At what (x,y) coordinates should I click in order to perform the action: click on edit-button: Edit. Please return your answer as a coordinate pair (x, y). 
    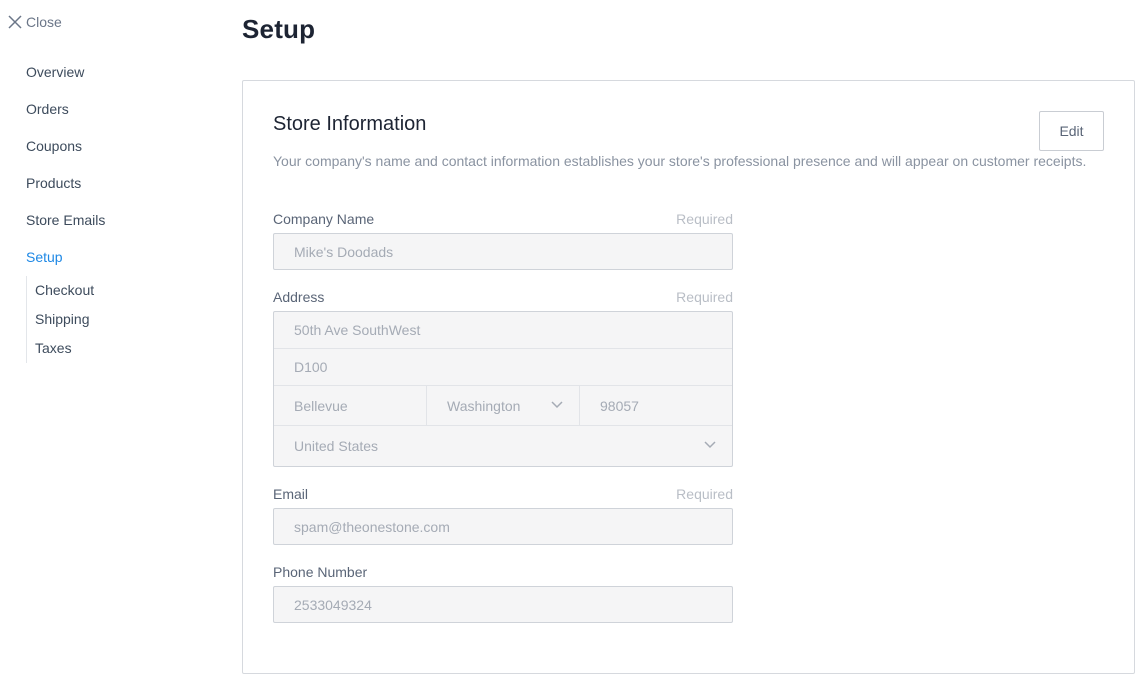
    Looking at the image, I should click on (1071, 131).